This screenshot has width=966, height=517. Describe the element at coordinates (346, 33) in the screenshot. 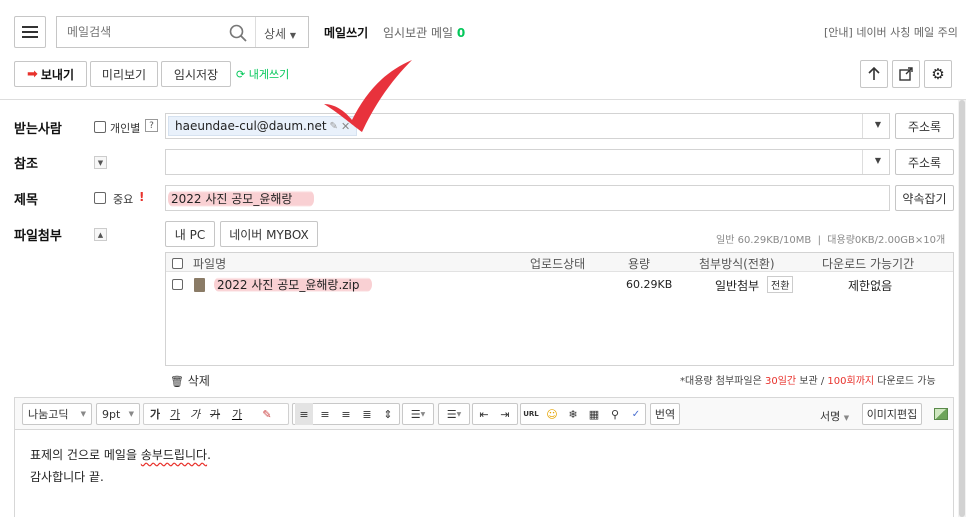

I see `compose-title: 메일쓰기` at that location.